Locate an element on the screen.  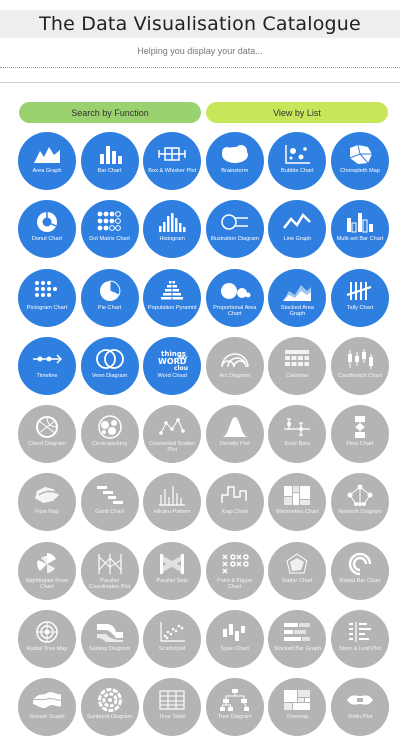
svg-text: cloud is located at coordinates (181, 368).